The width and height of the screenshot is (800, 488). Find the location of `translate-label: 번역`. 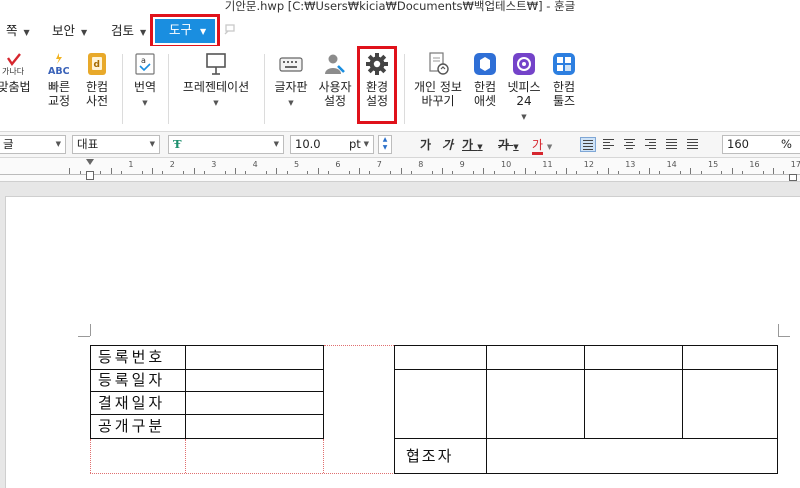

translate-label: 번역 is located at coordinates (145, 87).